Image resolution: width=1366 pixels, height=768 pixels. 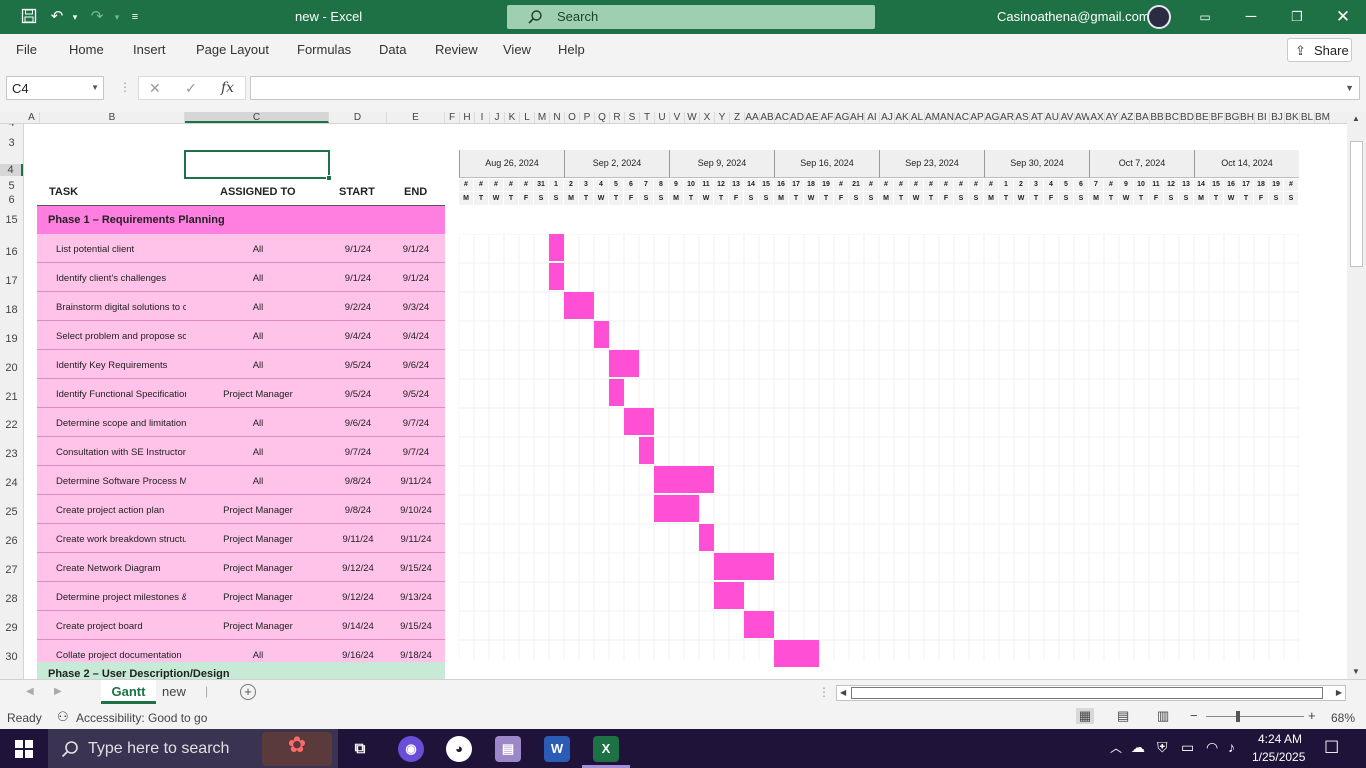 What do you see at coordinates (797, 117) in the screenshot?
I see `column-header-ad: AD` at bounding box center [797, 117].